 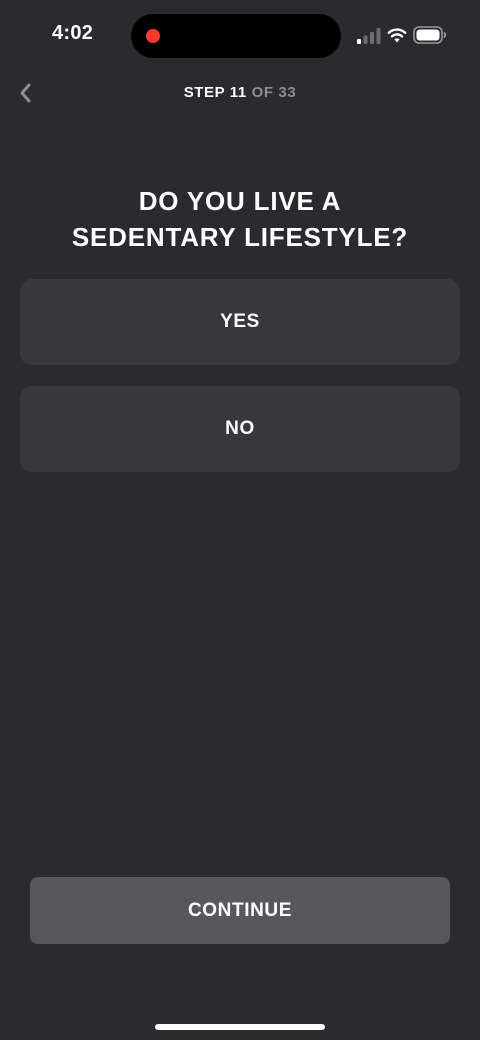 What do you see at coordinates (240, 1027) in the screenshot?
I see `home-indicator` at bounding box center [240, 1027].